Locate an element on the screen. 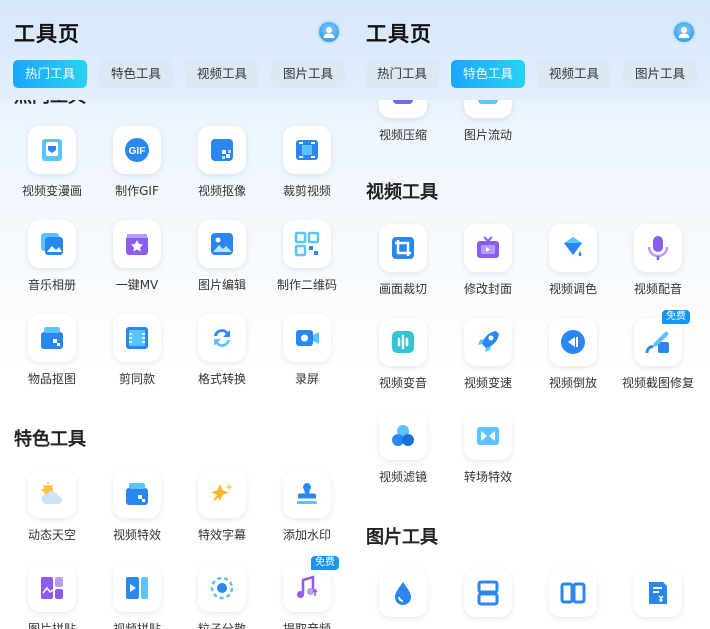 This screenshot has width=710, height=629. tool-stamp: 添加水印 is located at coordinates (307, 515).